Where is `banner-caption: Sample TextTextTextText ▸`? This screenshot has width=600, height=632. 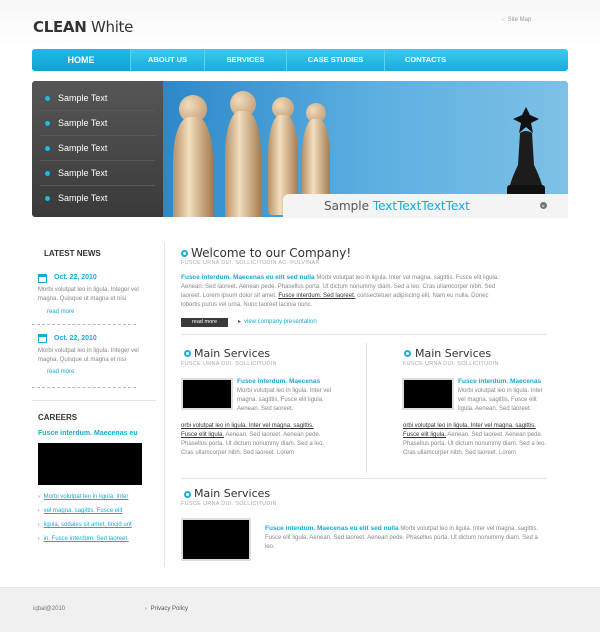
banner-caption: Sample TextTextTextText ▸ is located at coordinates (425, 206).